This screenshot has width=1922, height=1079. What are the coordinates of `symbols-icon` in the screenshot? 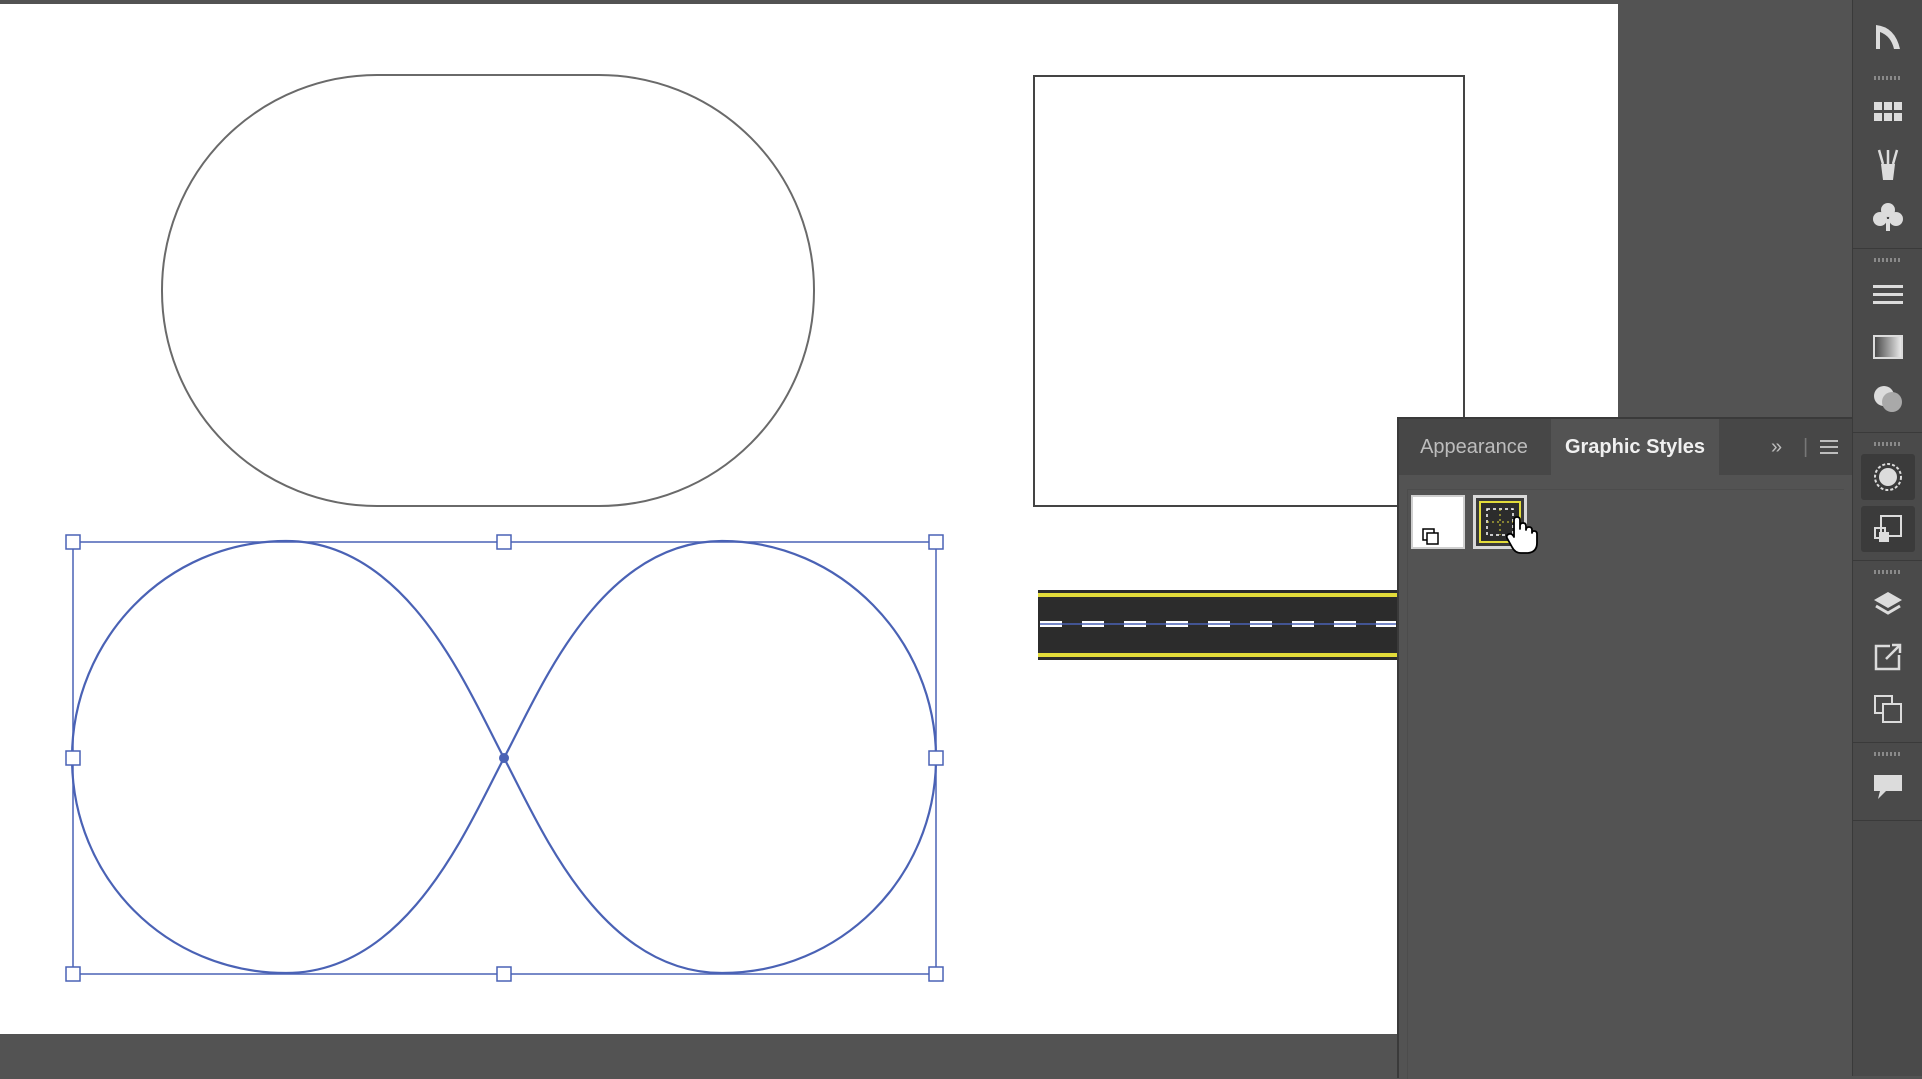 It's located at (1888, 217).